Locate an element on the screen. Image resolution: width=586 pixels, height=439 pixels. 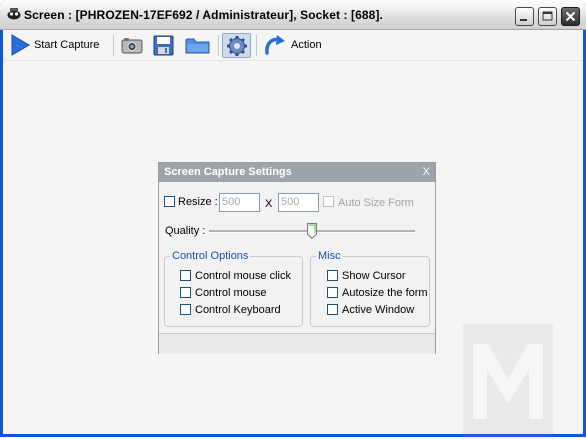
height-input: 500 is located at coordinates (298, 202).